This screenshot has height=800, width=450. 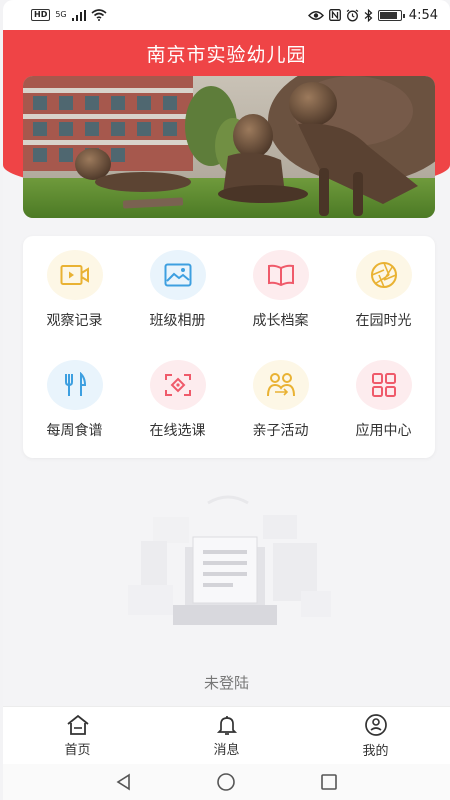 I want to click on menu-item-label: 成长档案, so click(x=280, y=321).